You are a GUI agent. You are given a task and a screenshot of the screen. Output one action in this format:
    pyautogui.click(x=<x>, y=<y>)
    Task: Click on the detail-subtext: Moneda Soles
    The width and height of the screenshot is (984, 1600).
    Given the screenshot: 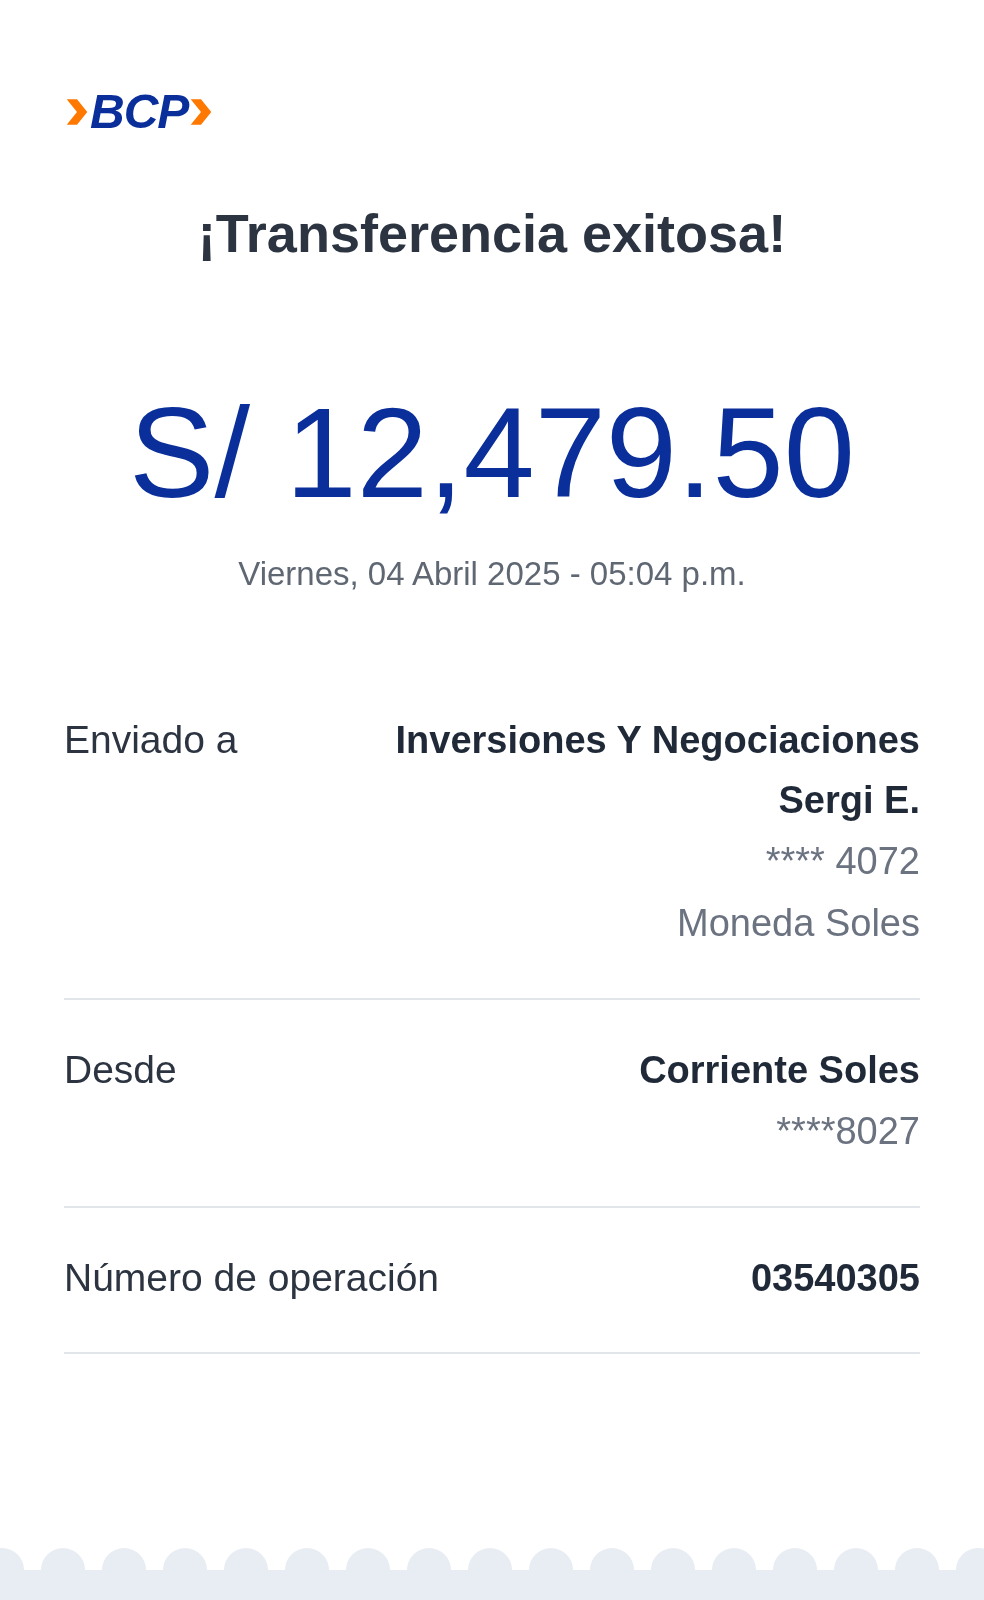 What is the action you would take?
    pyautogui.click(x=798, y=923)
    